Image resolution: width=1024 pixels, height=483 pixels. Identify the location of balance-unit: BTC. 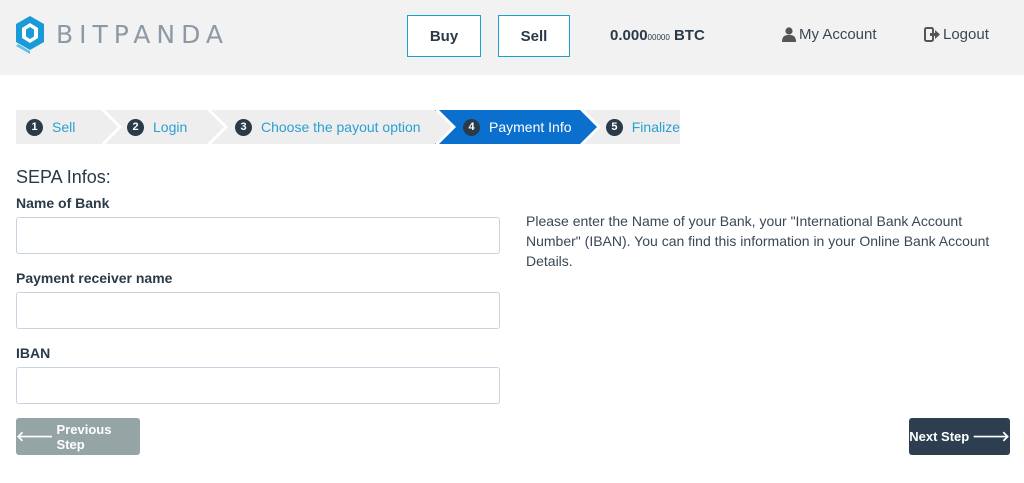
(689, 35).